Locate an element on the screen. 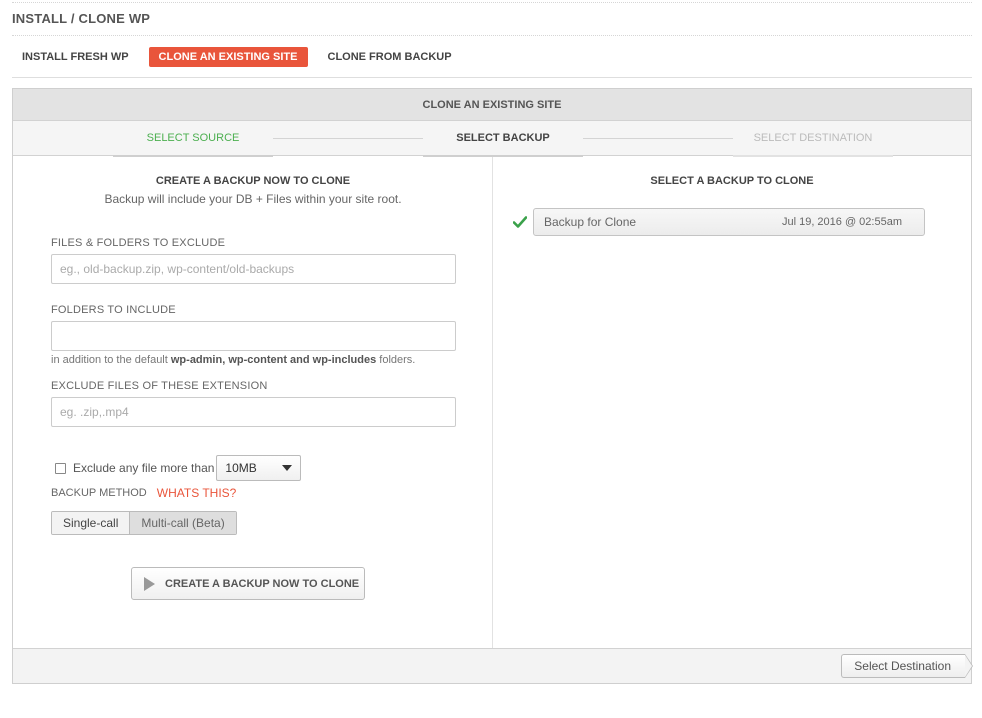  backup-name: Backup for Clone is located at coordinates (590, 222).